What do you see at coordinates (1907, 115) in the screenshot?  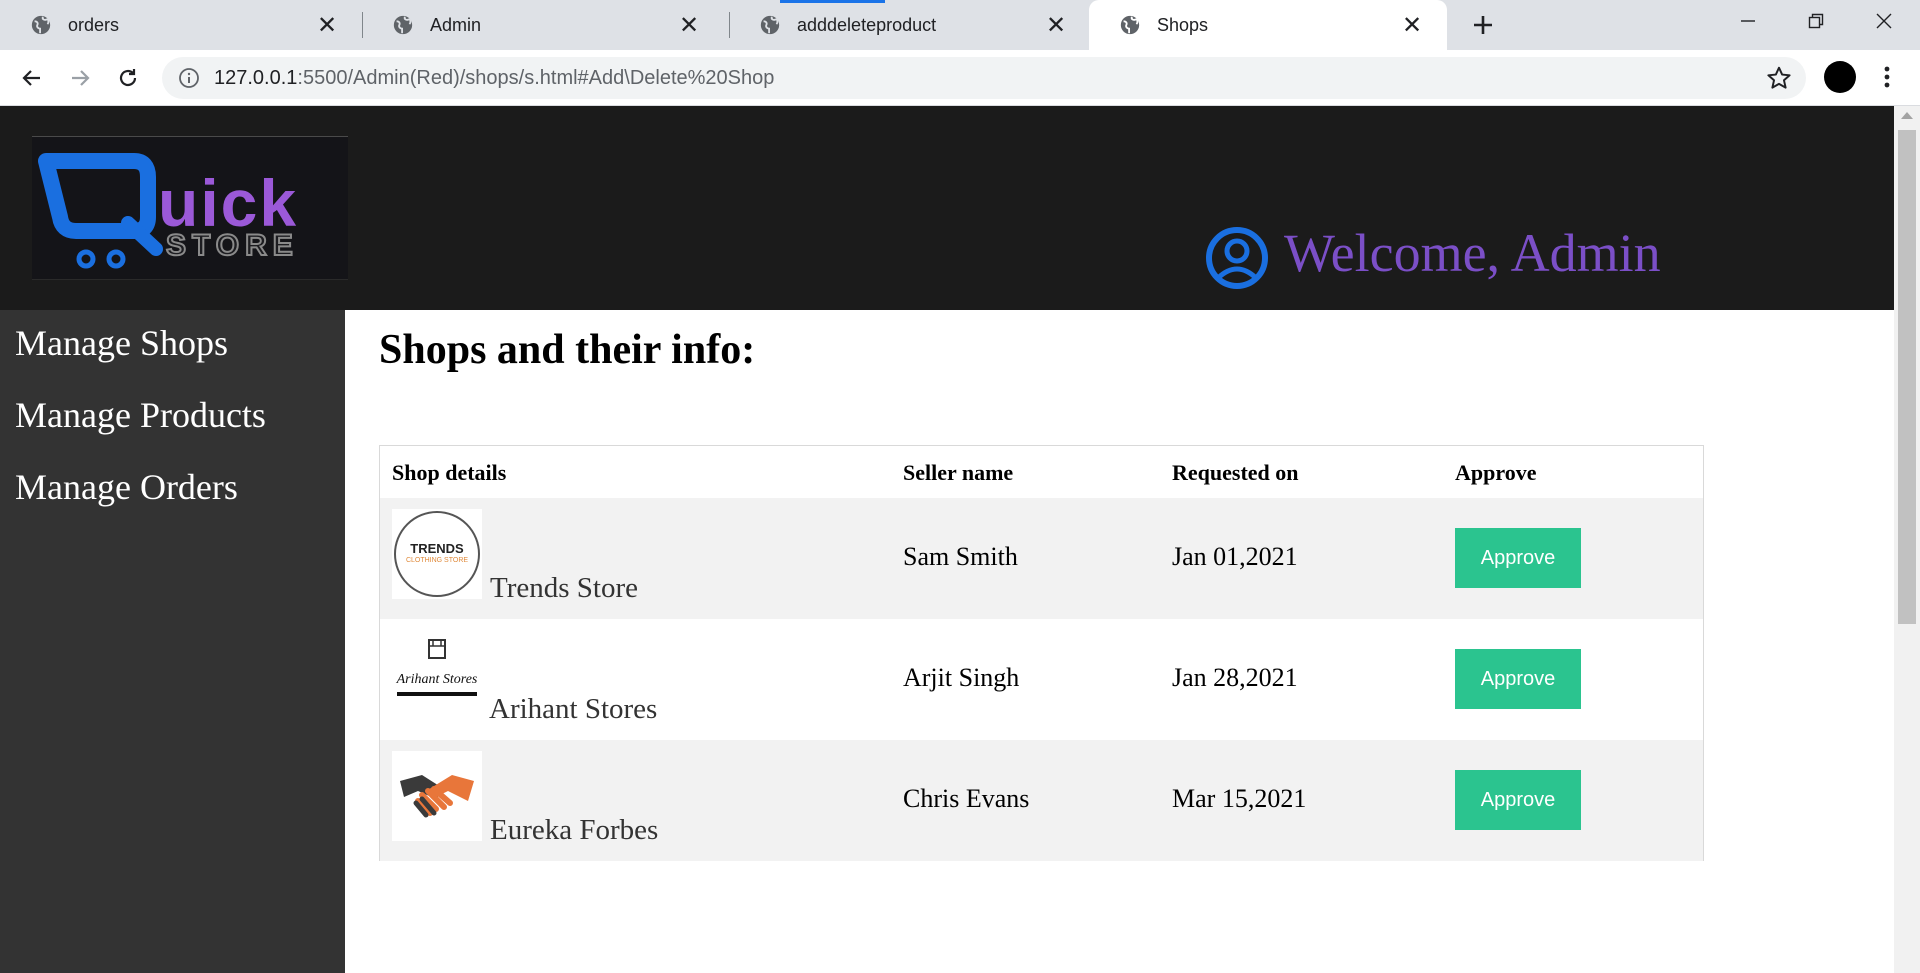 I see `scroll-up-arrow-icon` at bounding box center [1907, 115].